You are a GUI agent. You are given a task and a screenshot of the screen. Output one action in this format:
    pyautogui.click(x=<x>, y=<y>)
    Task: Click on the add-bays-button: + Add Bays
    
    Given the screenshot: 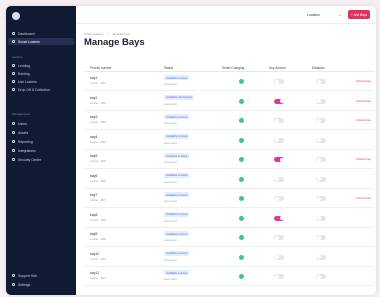 What is the action you would take?
    pyautogui.click(x=359, y=14)
    